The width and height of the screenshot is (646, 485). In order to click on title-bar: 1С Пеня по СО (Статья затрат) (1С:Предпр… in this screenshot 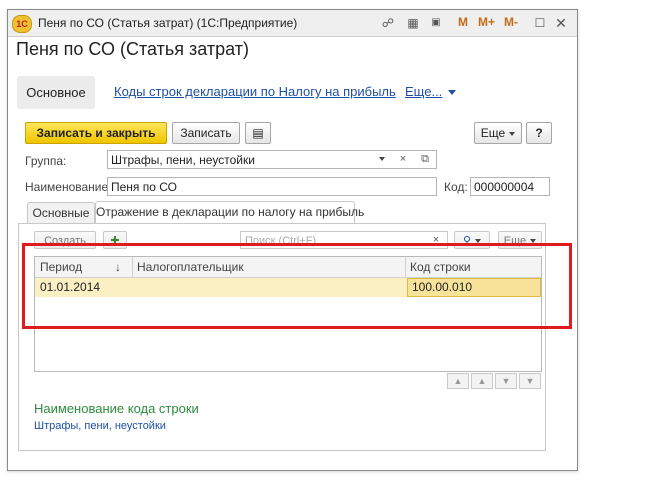, I will do `click(292, 23)`.